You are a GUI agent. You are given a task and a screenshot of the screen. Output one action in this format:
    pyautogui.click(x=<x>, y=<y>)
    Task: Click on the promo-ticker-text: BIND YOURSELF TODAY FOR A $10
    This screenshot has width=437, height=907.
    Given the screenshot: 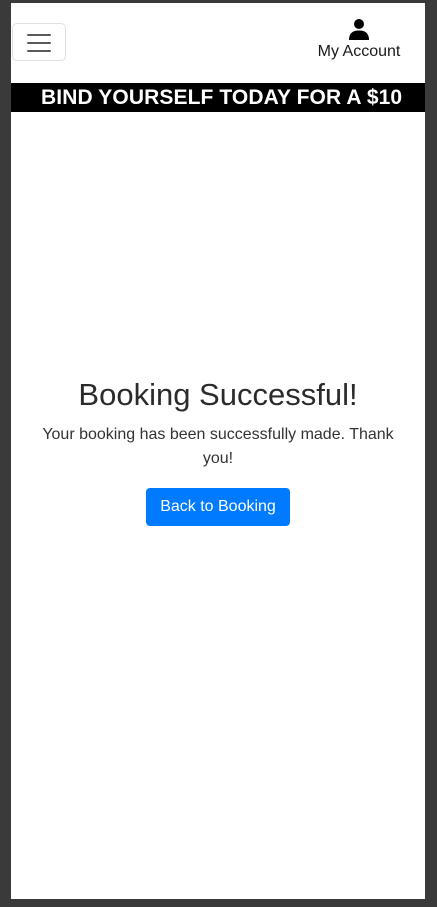 What is the action you would take?
    pyautogui.click(x=222, y=97)
    